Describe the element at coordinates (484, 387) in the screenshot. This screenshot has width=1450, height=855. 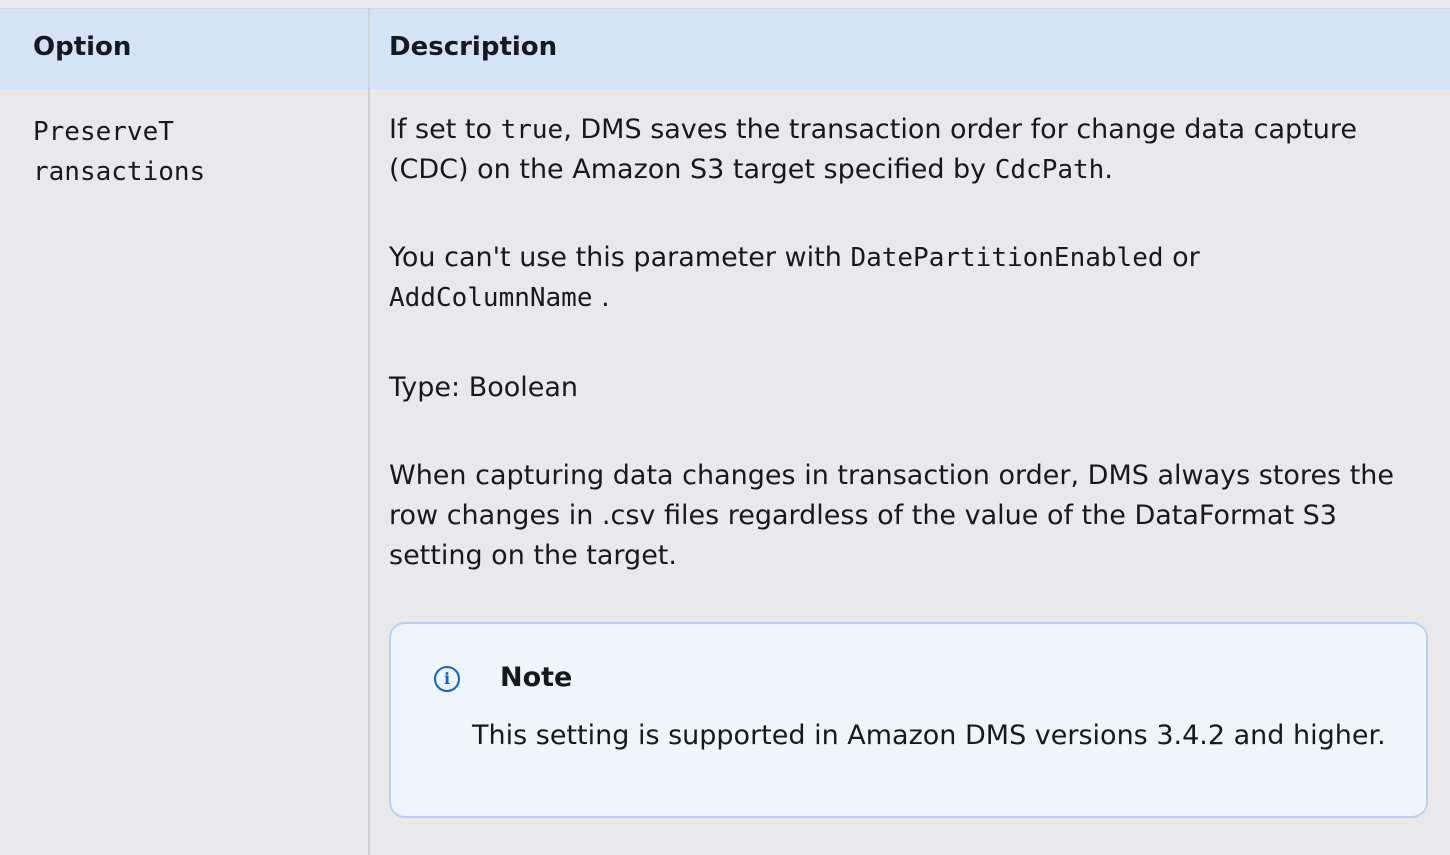
I see `description-paragraph-type: Type: Boolean` at that location.